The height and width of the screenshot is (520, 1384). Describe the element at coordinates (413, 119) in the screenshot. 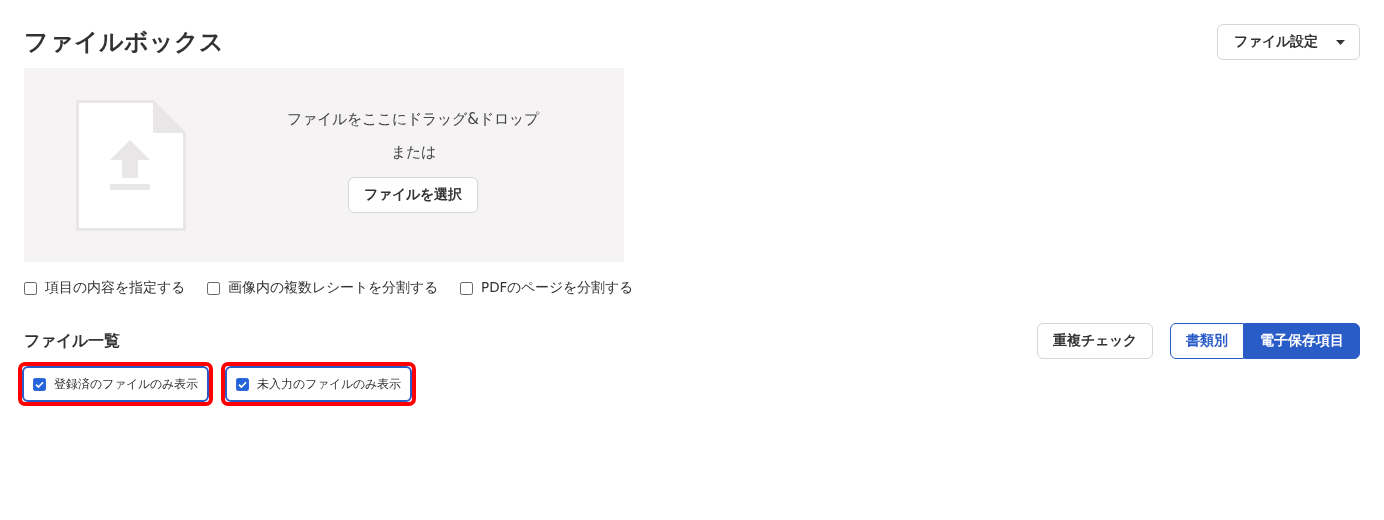

I see `drop-instruction: ファイルをここにドラッグ&ドロップ` at that location.